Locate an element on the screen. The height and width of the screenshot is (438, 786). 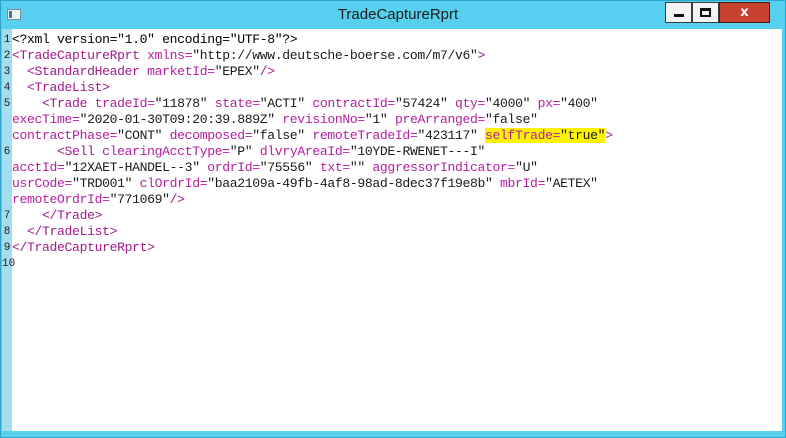
code-line: </TradeCaptureRprt> is located at coordinates (397, 248).